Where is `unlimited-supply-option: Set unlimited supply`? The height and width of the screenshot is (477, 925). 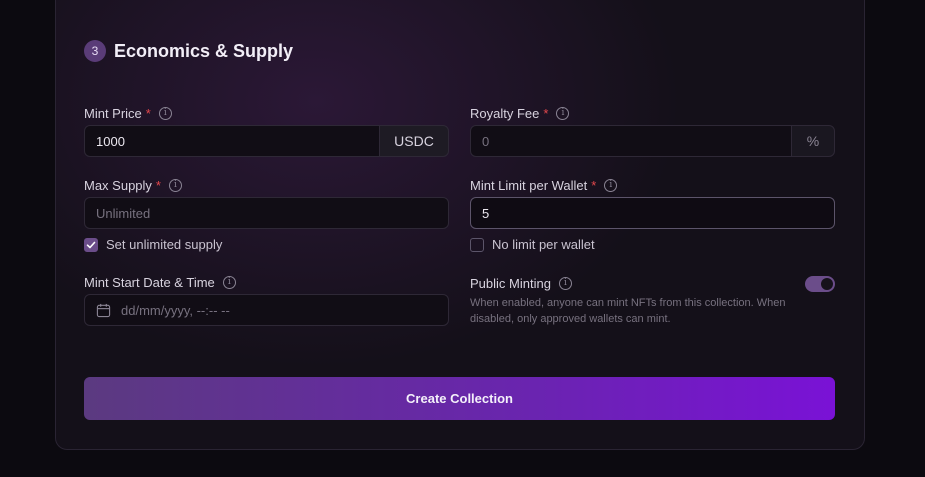
unlimited-supply-option: Set unlimited supply is located at coordinates (153, 244).